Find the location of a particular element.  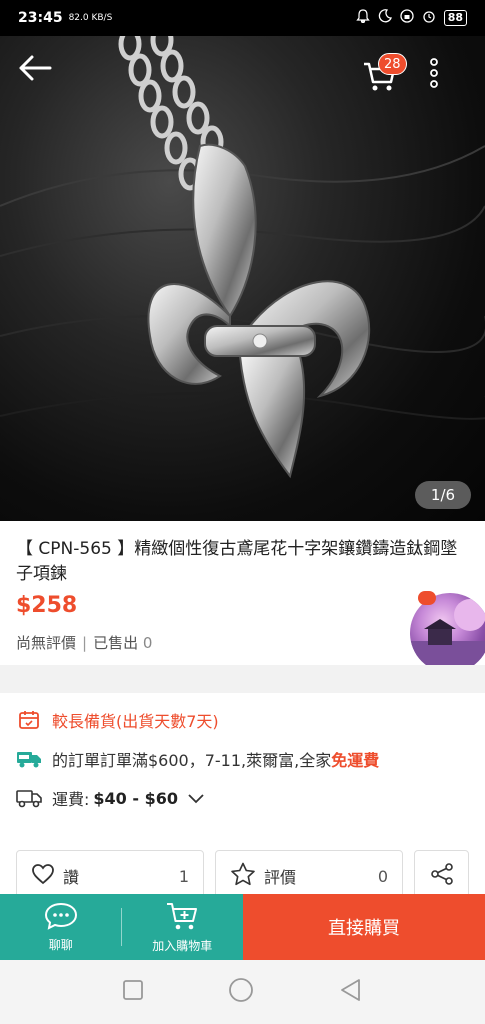

promo-notification-dot is located at coordinates (427, 598).